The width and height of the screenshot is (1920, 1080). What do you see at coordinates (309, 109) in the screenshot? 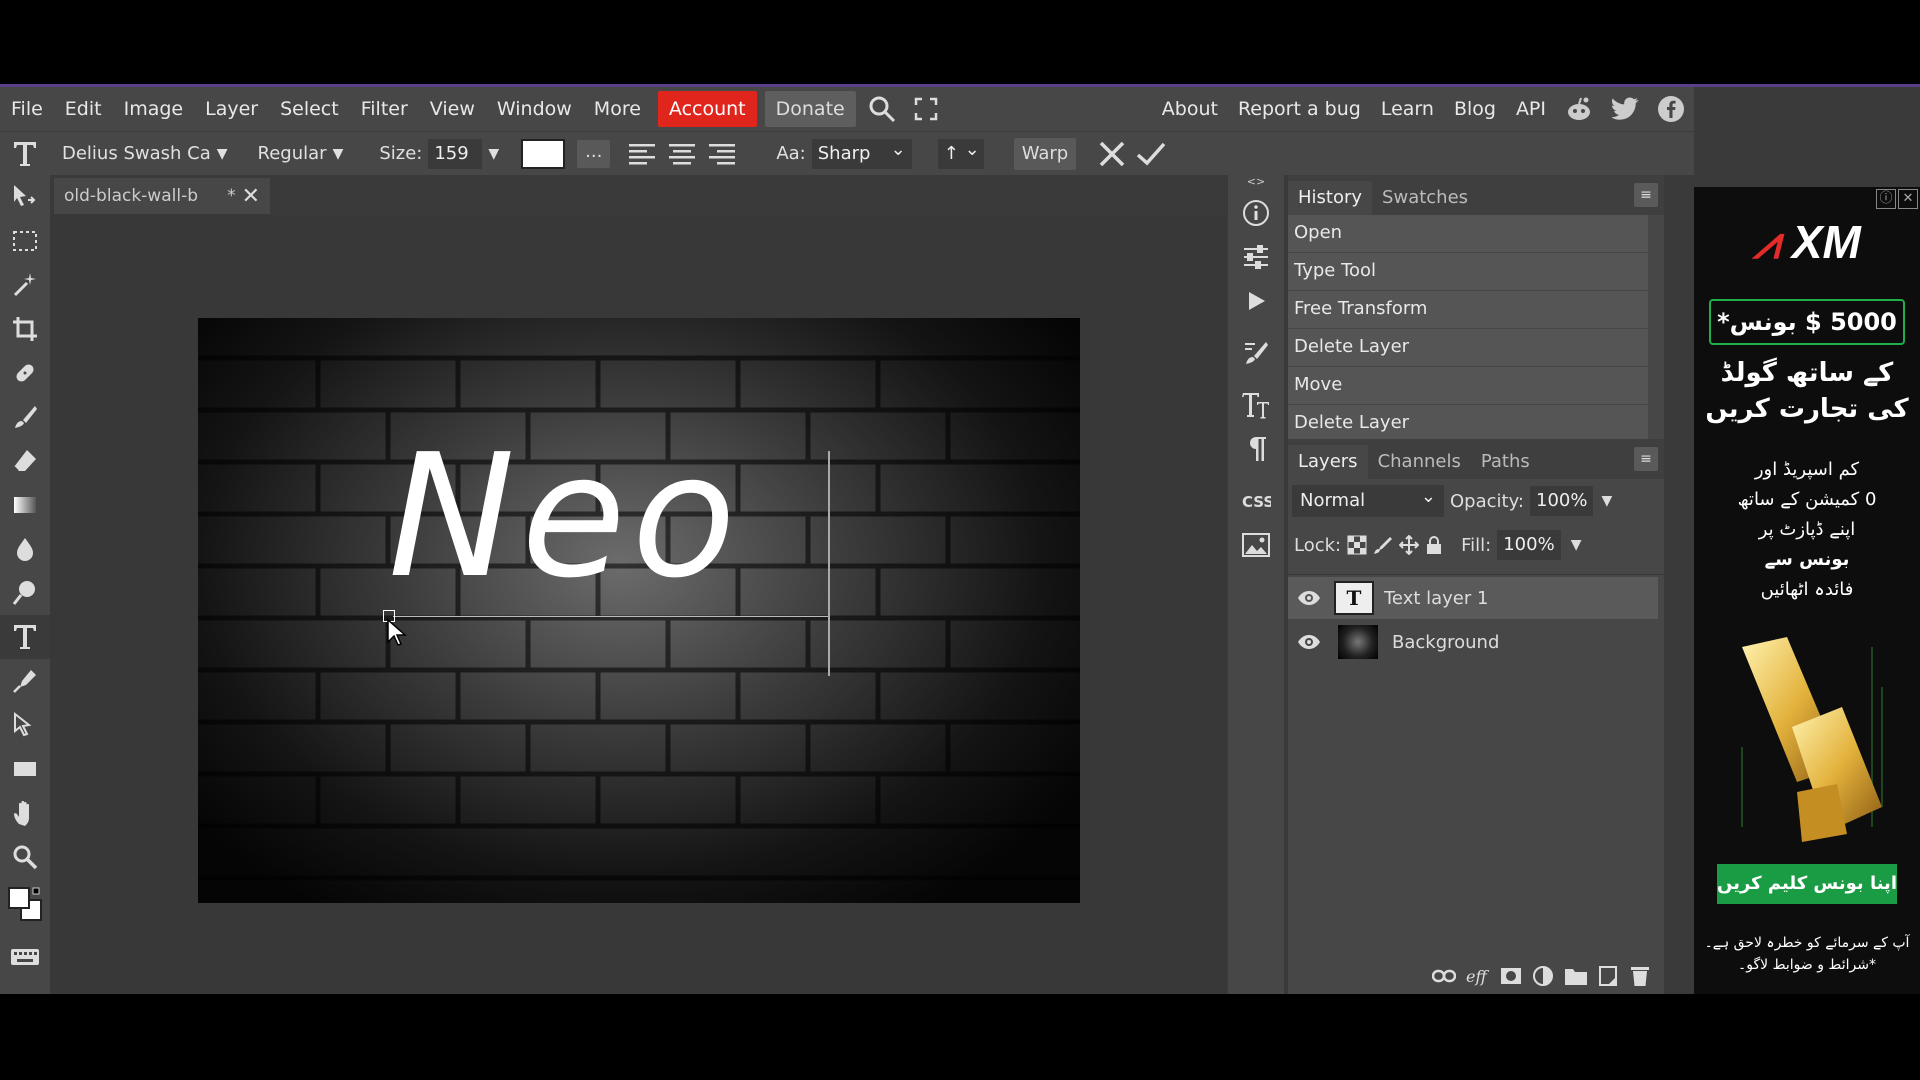
I see `menu-select: Select` at bounding box center [309, 109].